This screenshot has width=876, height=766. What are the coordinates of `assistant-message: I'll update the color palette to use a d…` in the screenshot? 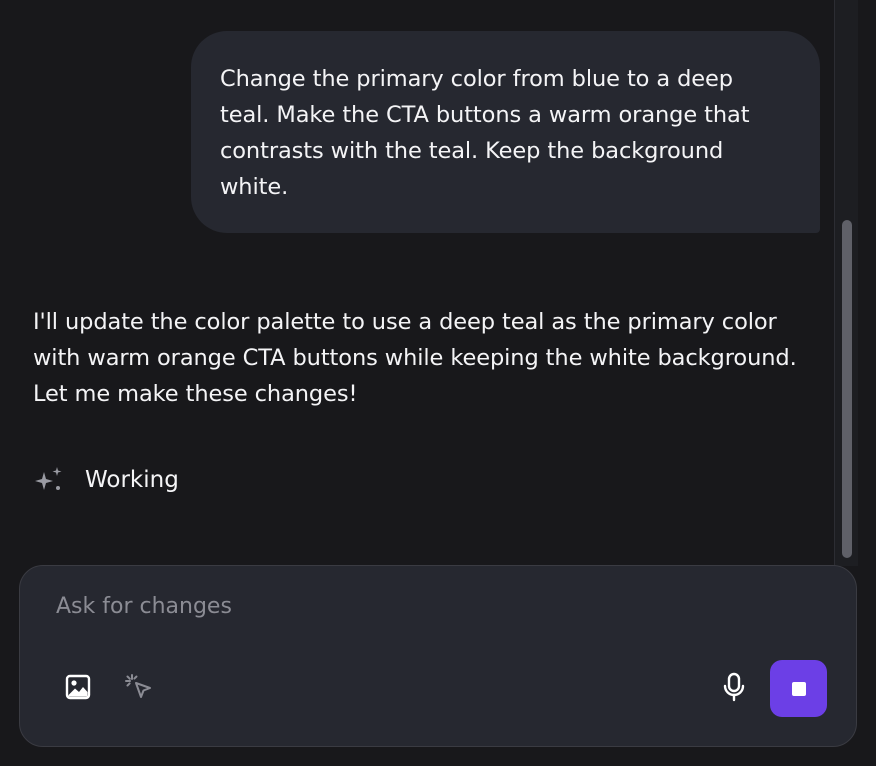 It's located at (428, 358).